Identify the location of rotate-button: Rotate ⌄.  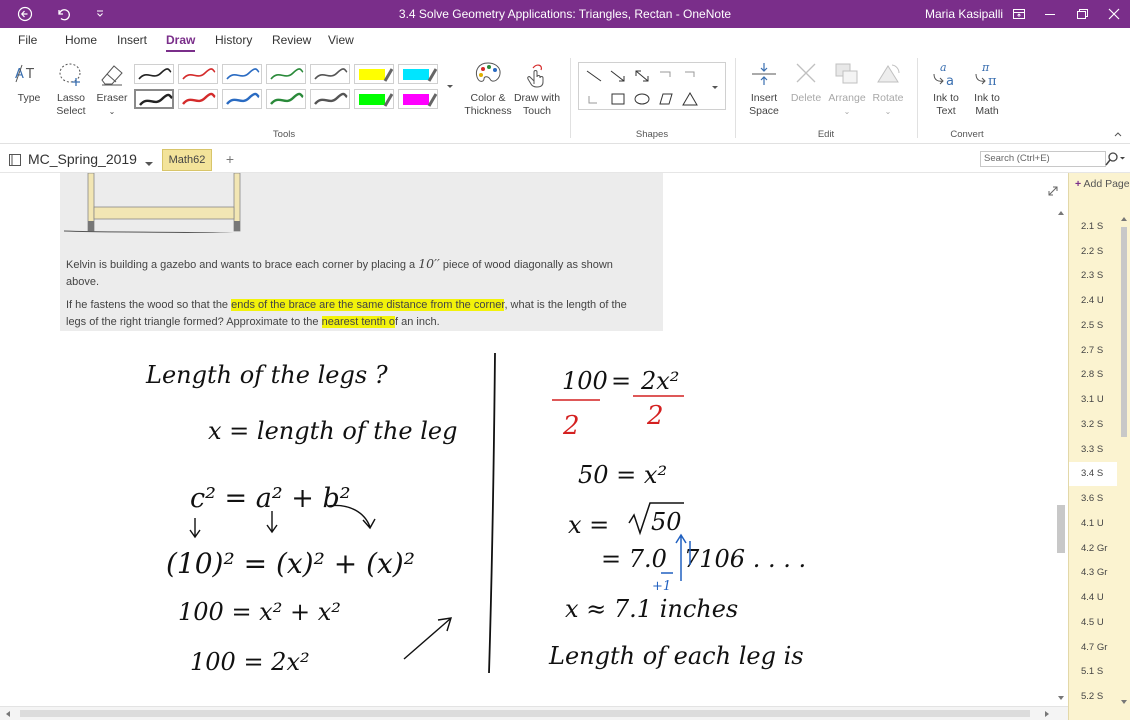
(888, 89).